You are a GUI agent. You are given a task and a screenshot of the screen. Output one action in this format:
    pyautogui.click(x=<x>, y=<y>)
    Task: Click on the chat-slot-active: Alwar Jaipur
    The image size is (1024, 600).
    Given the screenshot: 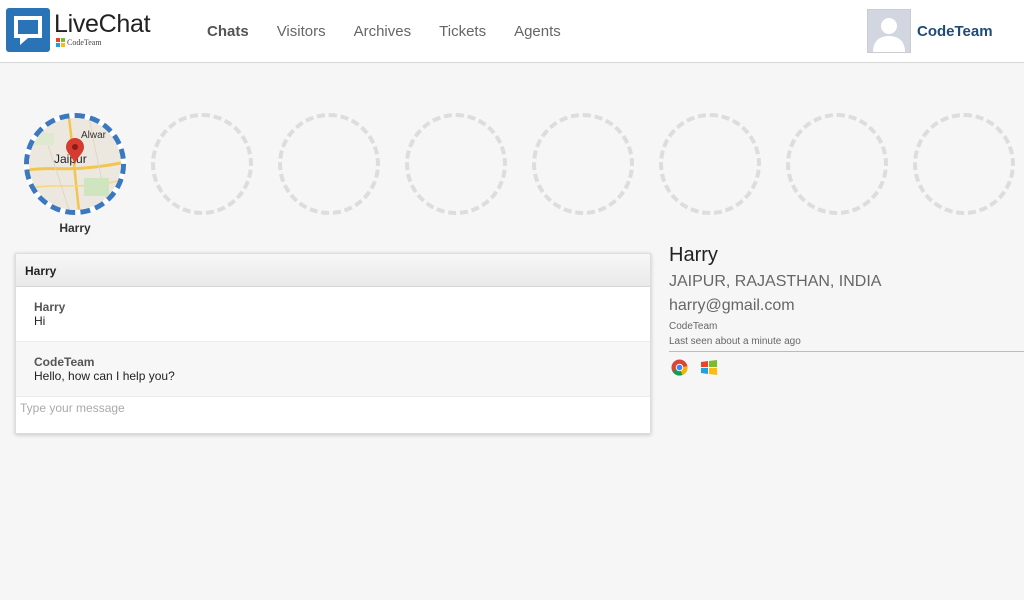 What is the action you would take?
    pyautogui.click(x=75, y=164)
    